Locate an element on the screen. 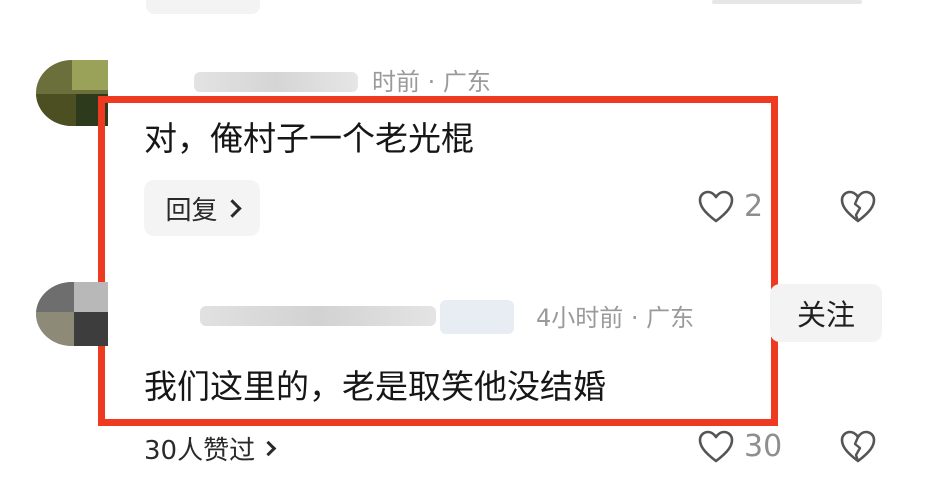 This screenshot has width=930, height=500. comment-body: 对，俺村子一个老光棍 is located at coordinates (309, 138).